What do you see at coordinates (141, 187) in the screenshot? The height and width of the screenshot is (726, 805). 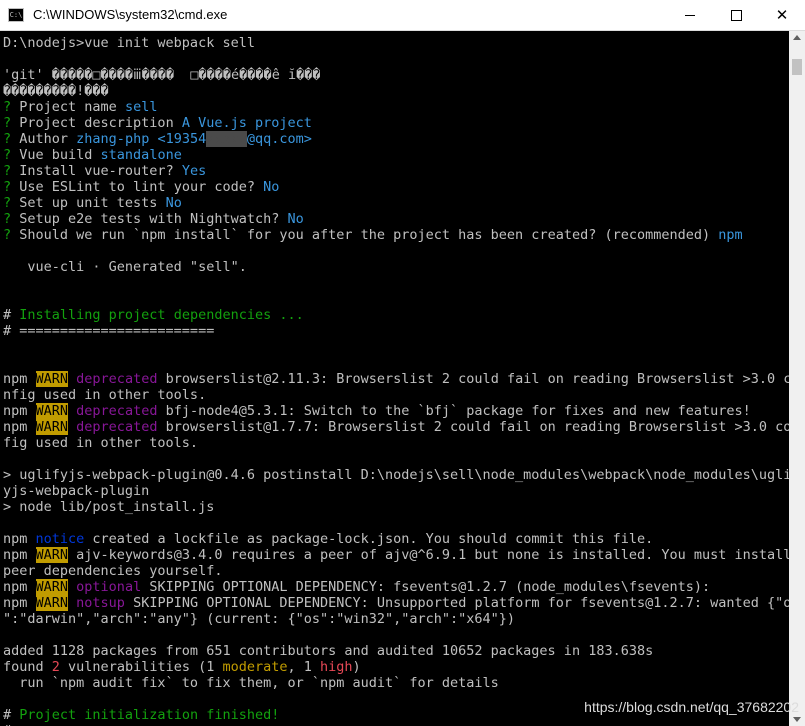 I see `terminal-line: ? Use ESLint to lint your code? No` at bounding box center [141, 187].